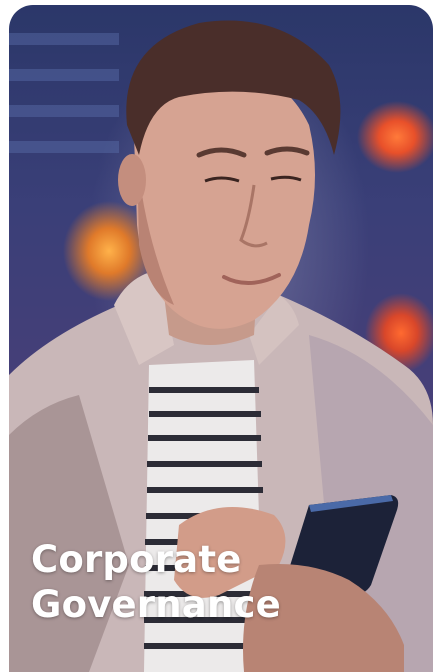  What do you see at coordinates (156, 604) in the screenshot?
I see `card-title-line-2: Governance` at bounding box center [156, 604].